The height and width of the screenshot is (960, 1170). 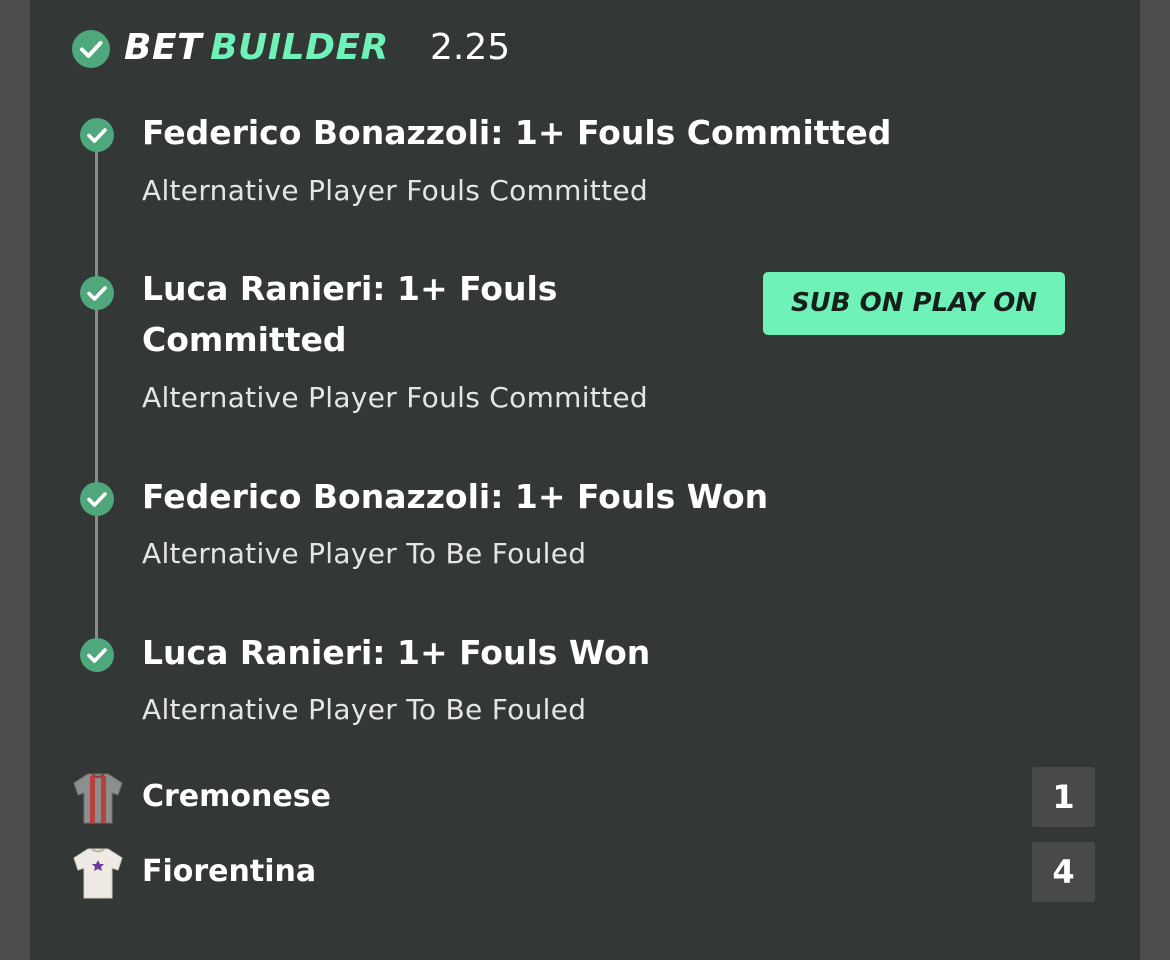 I want to click on bet-builder-title: BET BUILDER, so click(x=256, y=47).